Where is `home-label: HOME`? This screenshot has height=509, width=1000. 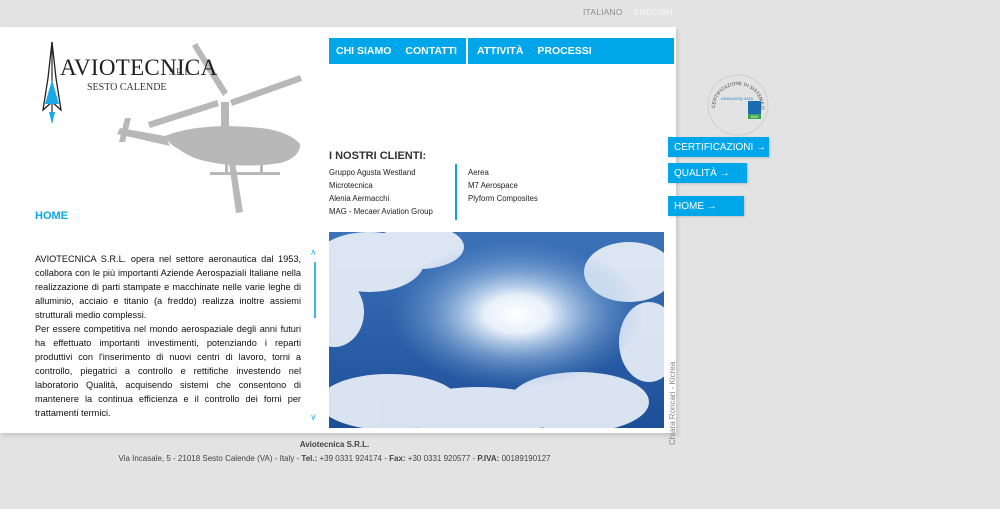 home-label: HOME is located at coordinates (689, 206).